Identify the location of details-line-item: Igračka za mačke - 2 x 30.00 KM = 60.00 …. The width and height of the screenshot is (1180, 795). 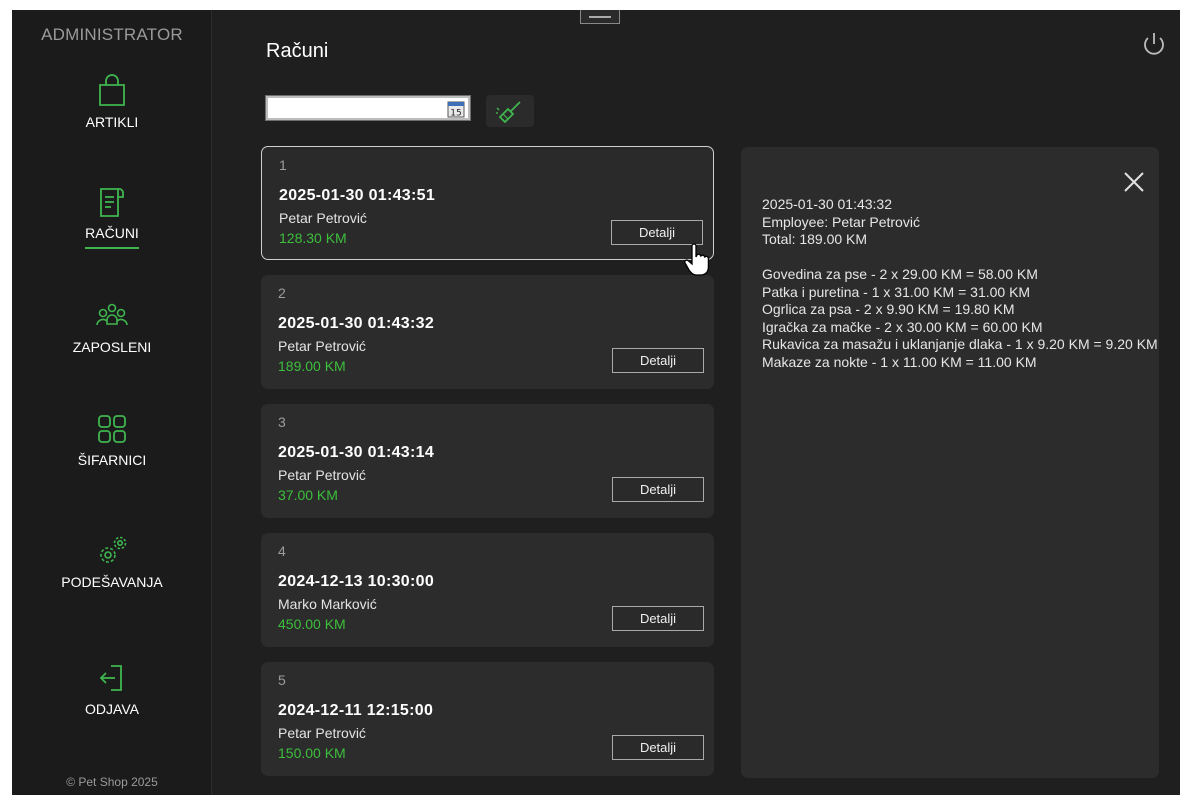
(902, 326).